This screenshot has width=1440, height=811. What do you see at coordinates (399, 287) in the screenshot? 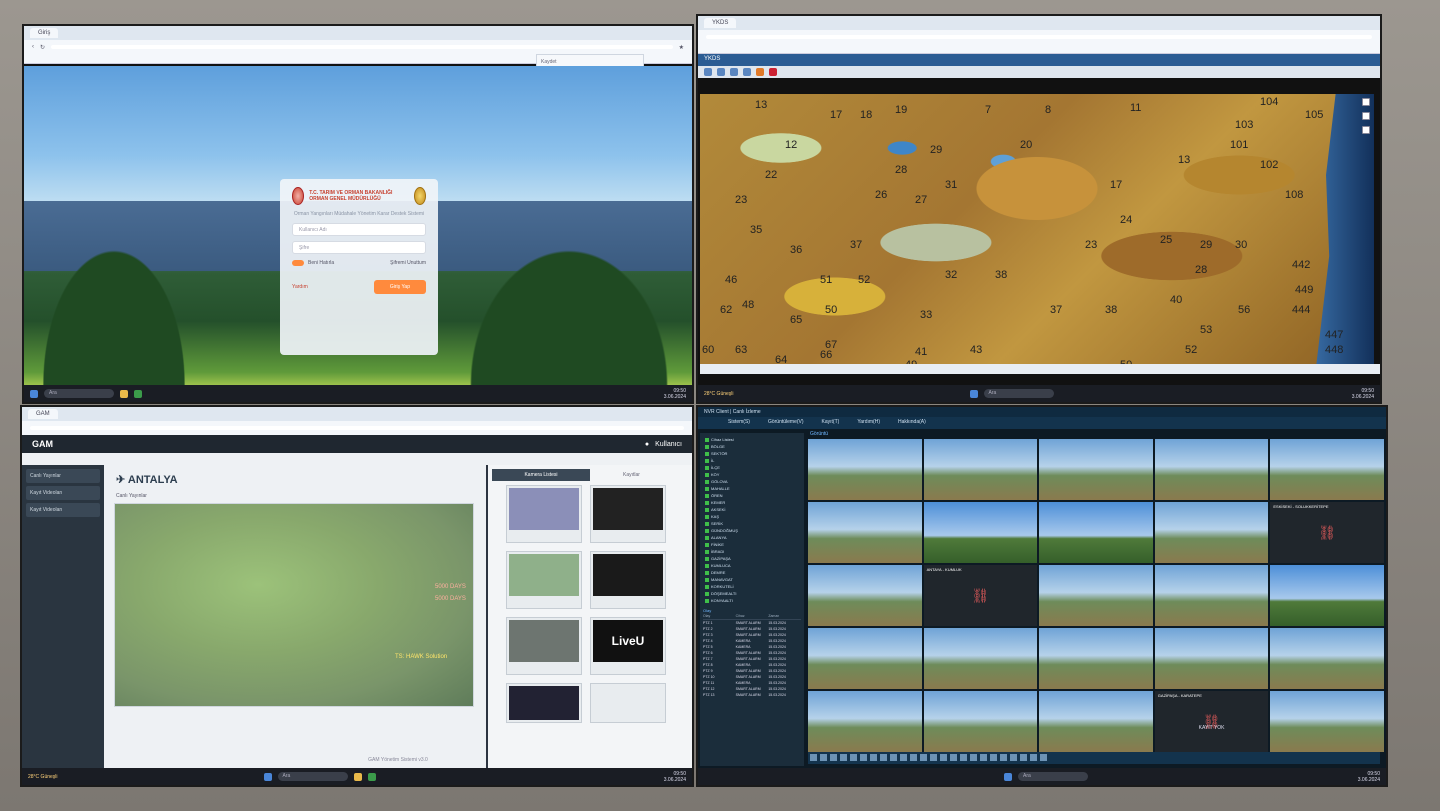
I see `login-button: Giriş Yap` at bounding box center [399, 287].